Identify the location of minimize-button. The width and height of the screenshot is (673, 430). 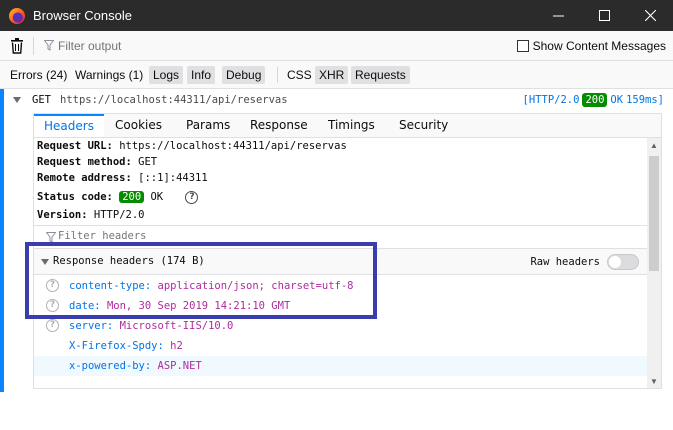
(558, 15).